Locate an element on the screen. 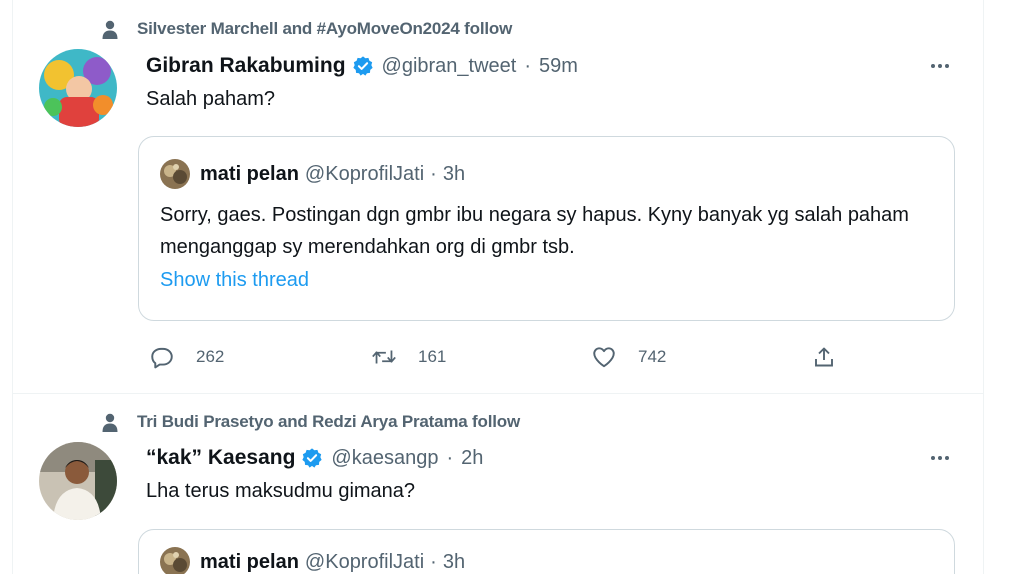 This screenshot has height=574, width=1024. tweet-header: Gibran Rakabuming @gibran_tweet · 59m is located at coordinates (362, 66).